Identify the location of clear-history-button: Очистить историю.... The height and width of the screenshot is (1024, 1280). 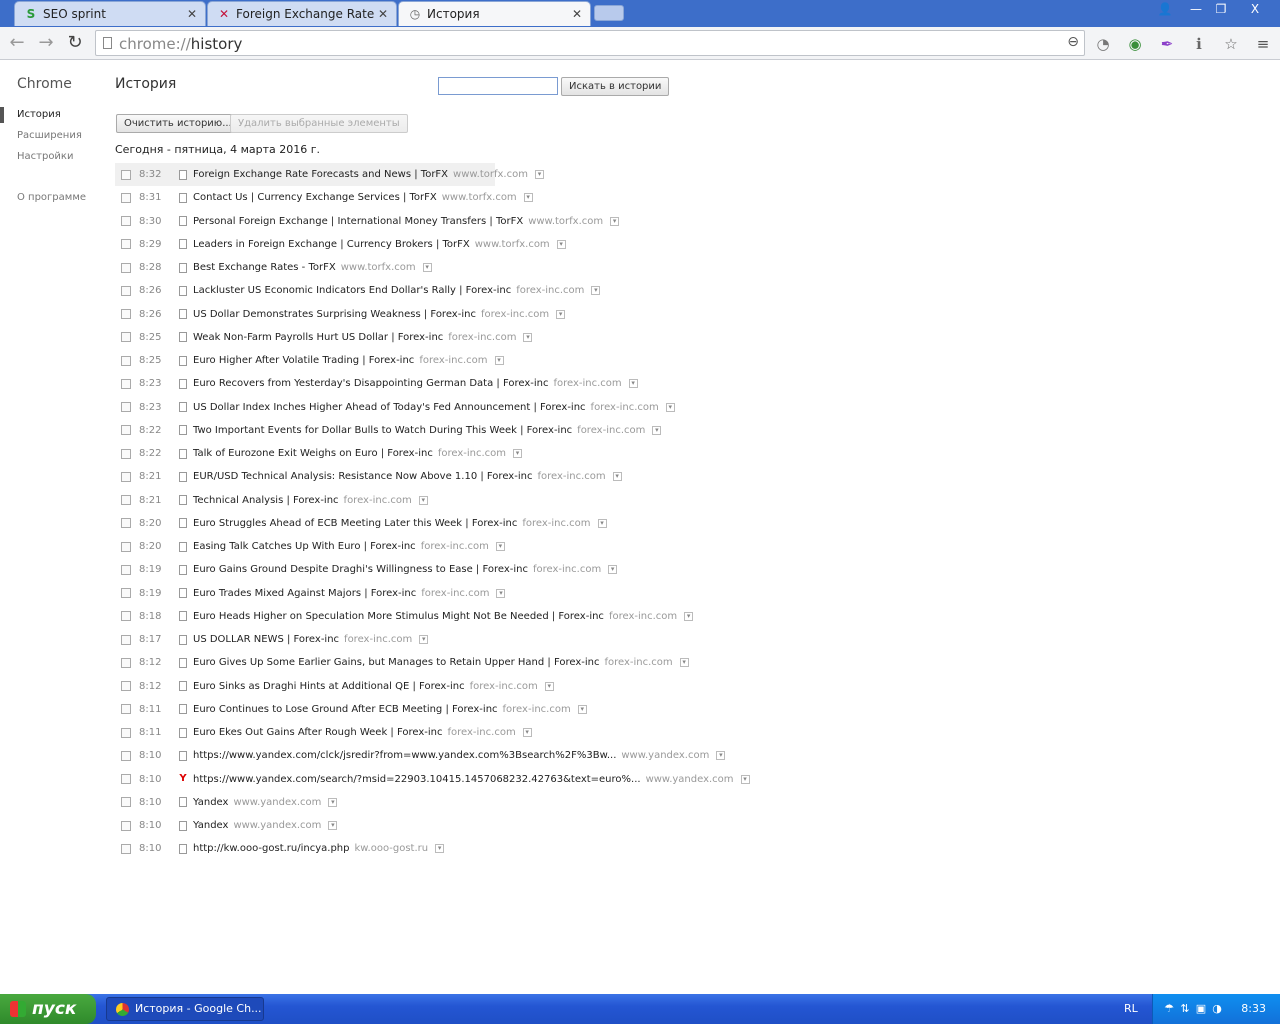
(178, 123).